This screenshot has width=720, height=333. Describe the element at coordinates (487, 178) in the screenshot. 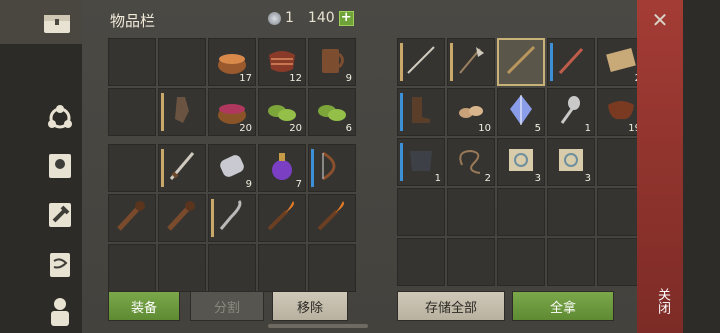

I see `item-count: 2` at that location.